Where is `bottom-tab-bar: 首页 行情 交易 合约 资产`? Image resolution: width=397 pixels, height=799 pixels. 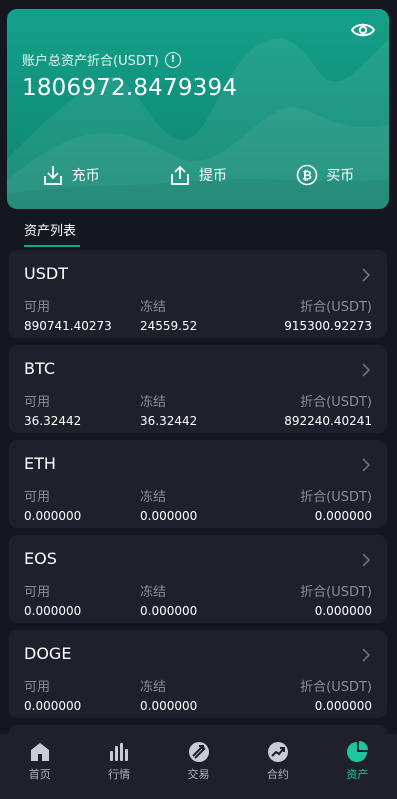 bottom-tab-bar: 首页 行情 交易 合约 资产 is located at coordinates (198, 766).